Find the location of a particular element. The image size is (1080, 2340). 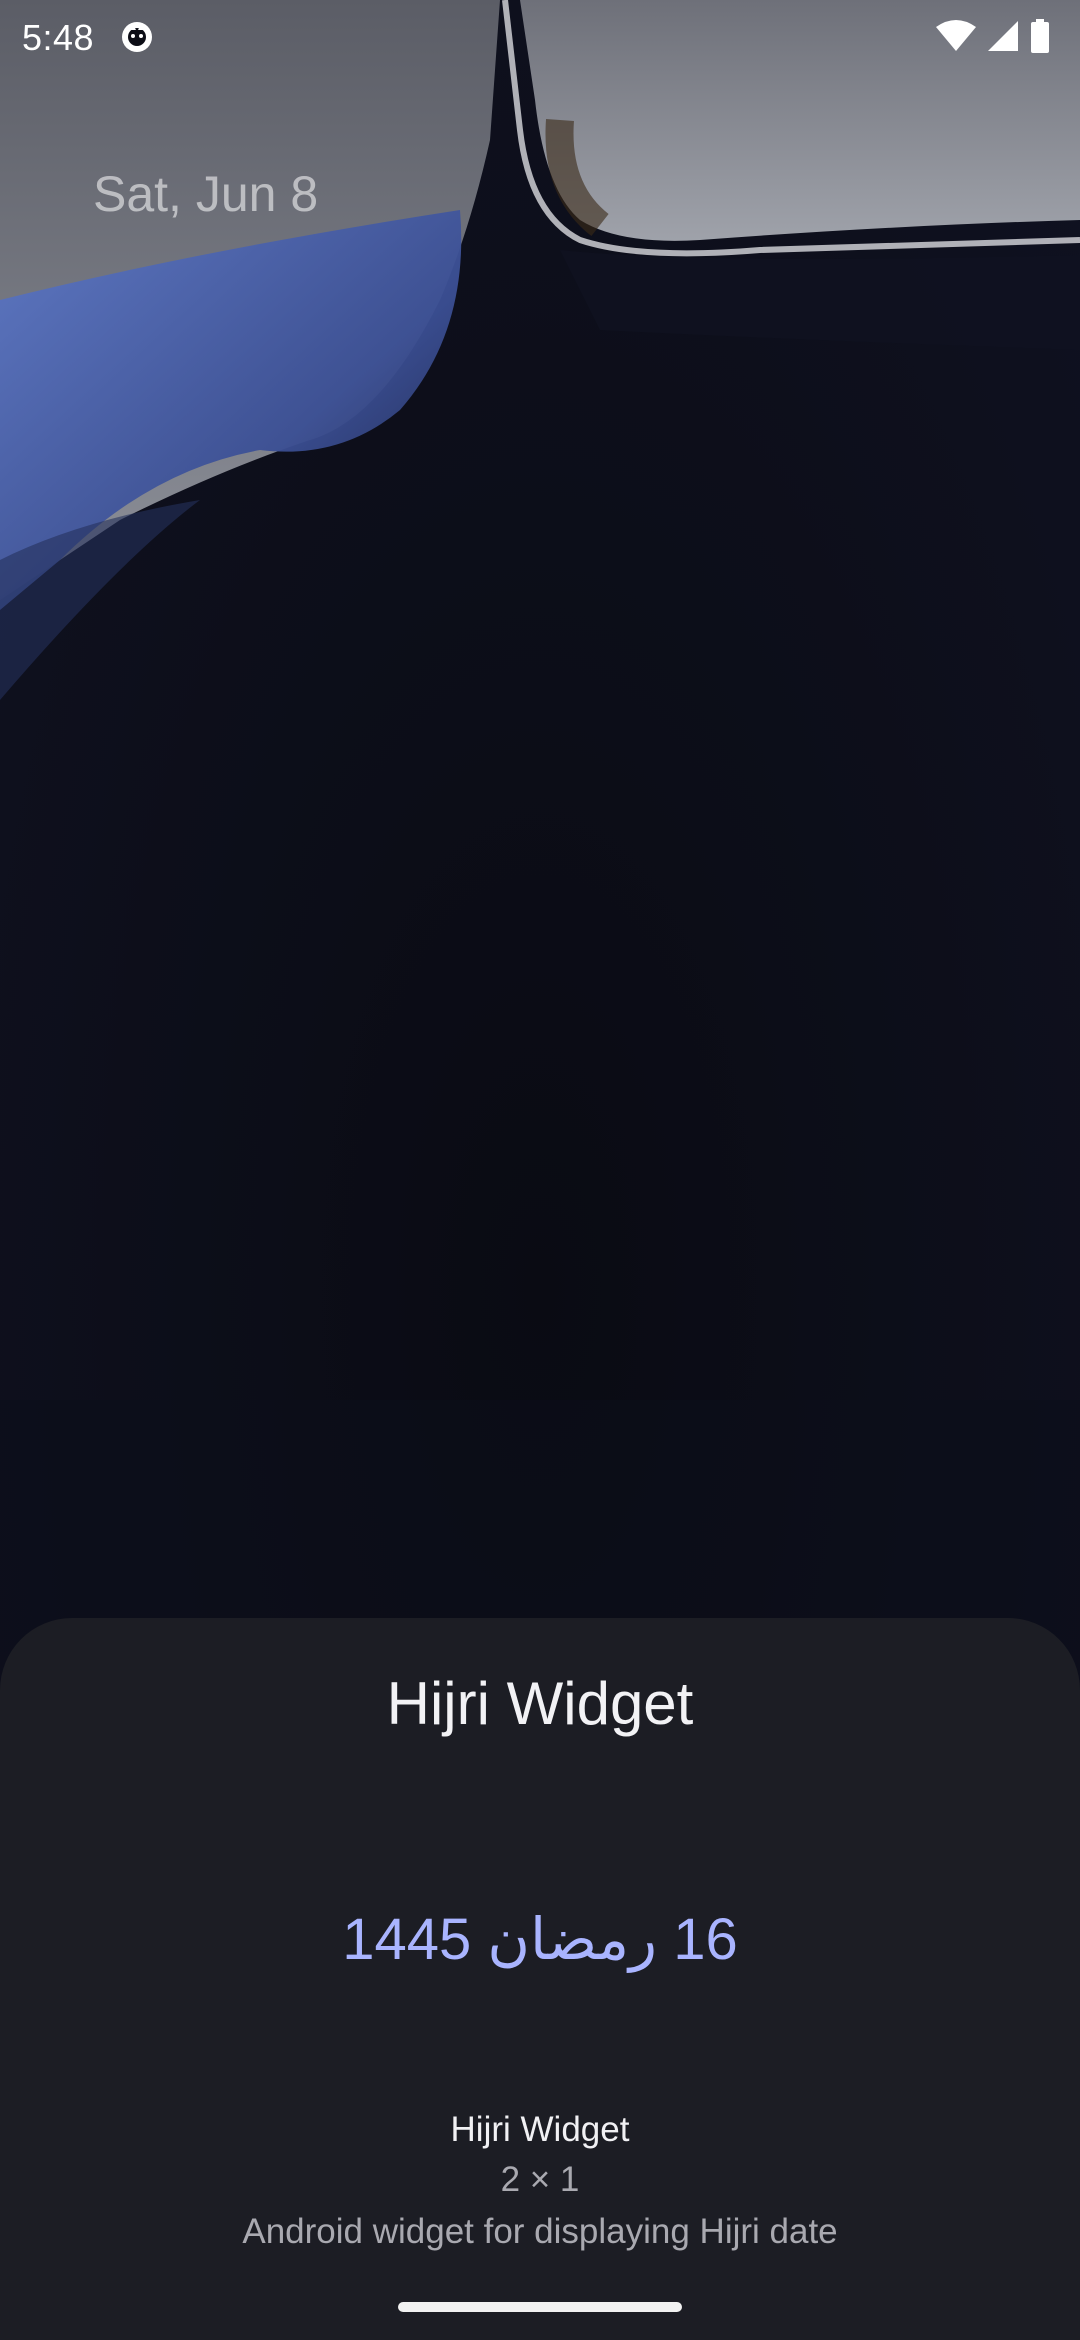

wifi-icon is located at coordinates (956, 38).